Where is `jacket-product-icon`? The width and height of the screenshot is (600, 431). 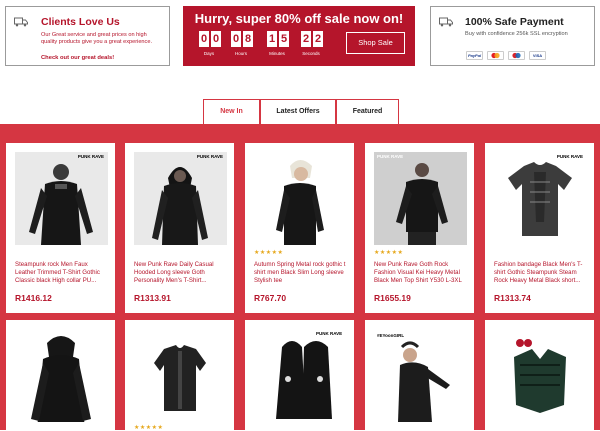
jacket-product-icon is located at coordinates (180, 378).